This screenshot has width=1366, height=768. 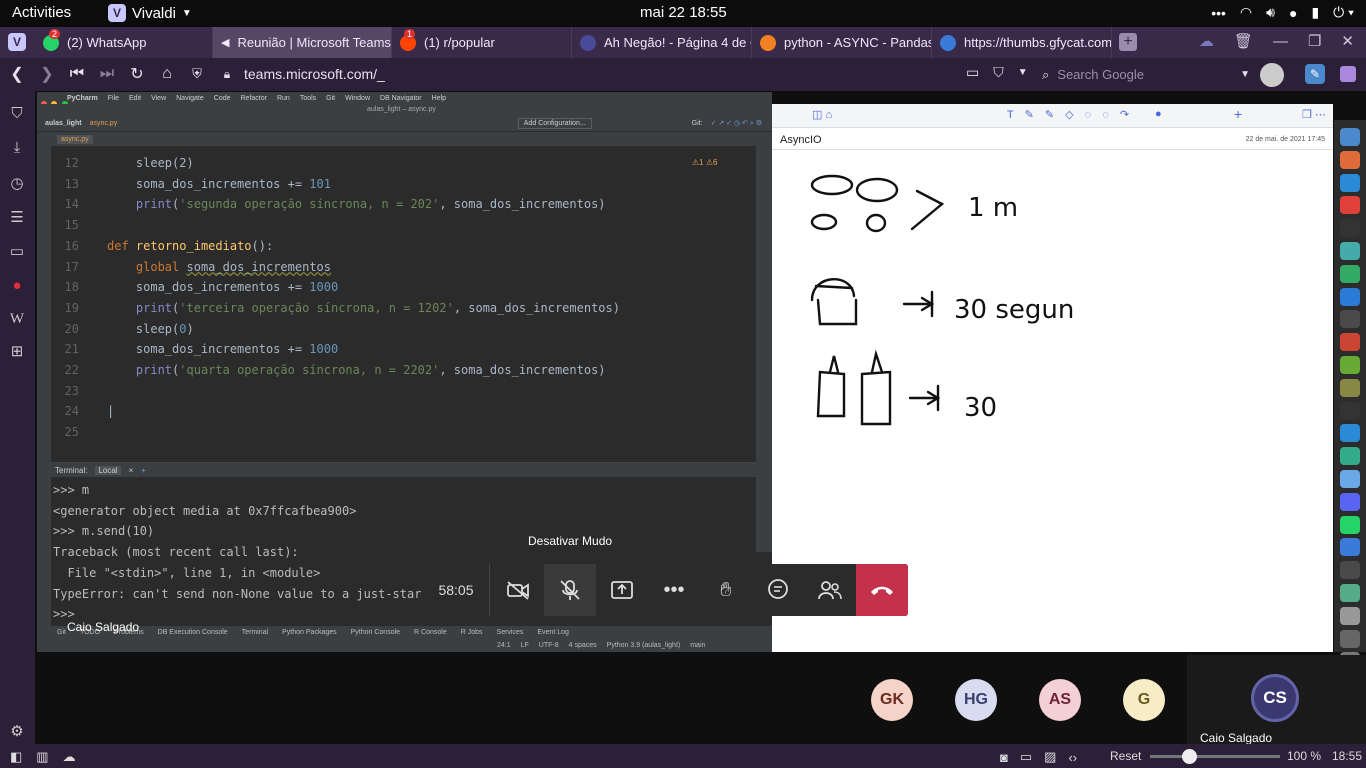 I want to click on status-item: 24:1, so click(x=504, y=645).